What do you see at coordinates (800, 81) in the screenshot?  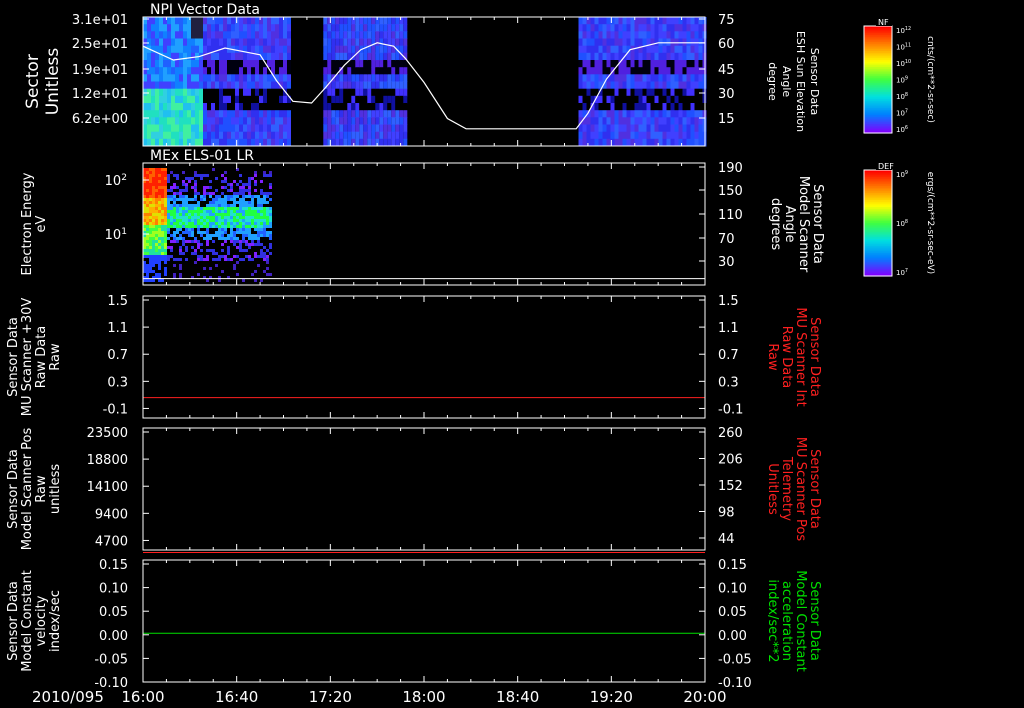 I see `right-axis-label: ESH Sun Elevation` at bounding box center [800, 81].